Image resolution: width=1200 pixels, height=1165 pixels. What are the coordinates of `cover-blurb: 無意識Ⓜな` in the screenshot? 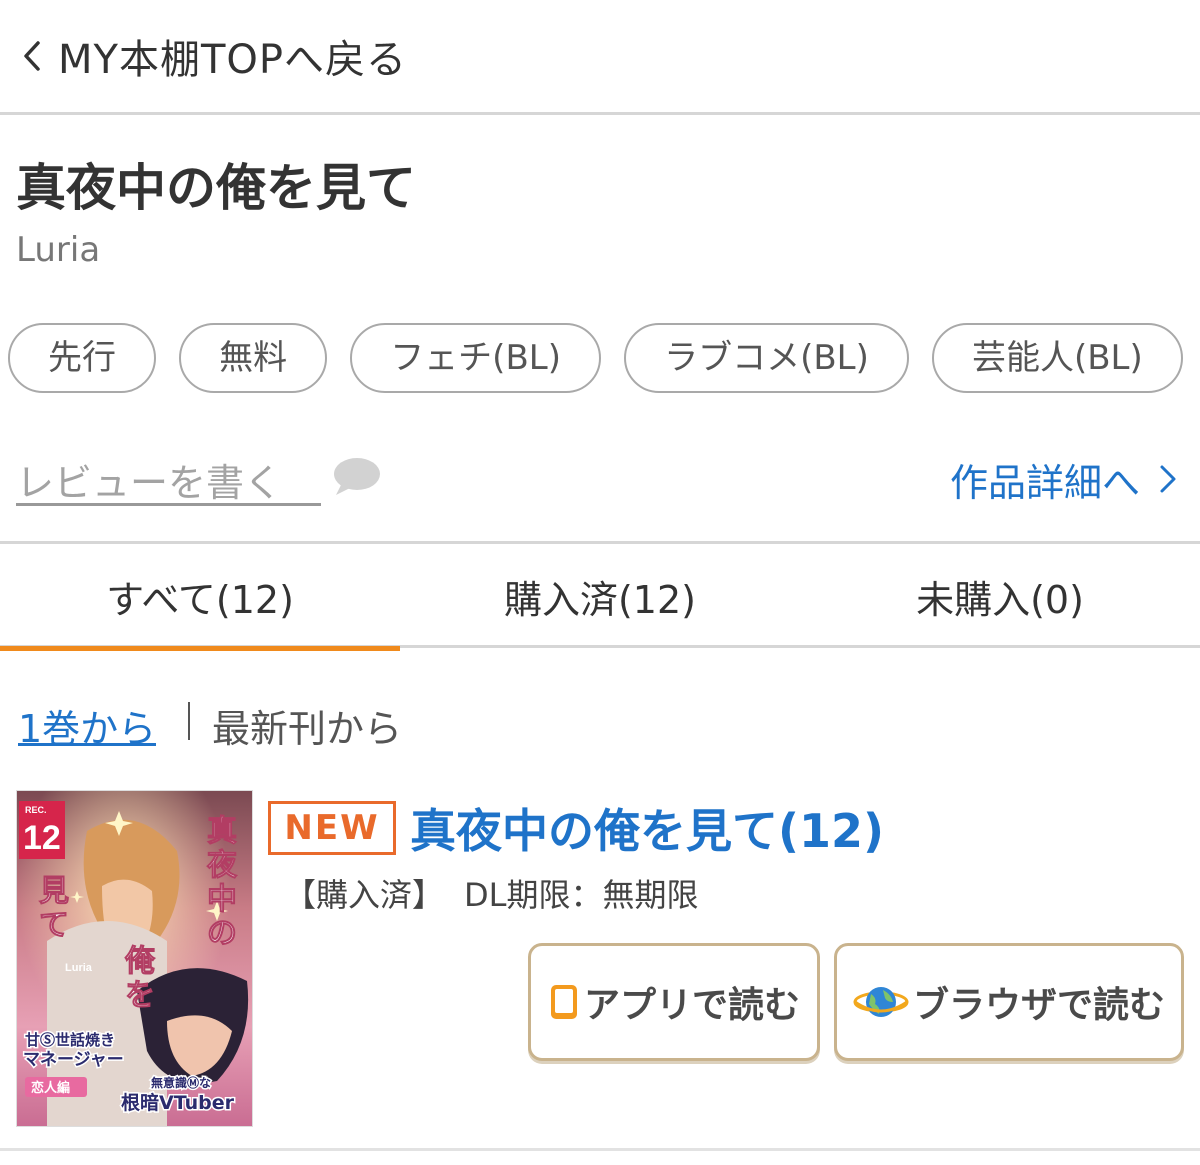 It's located at (181, 1082).